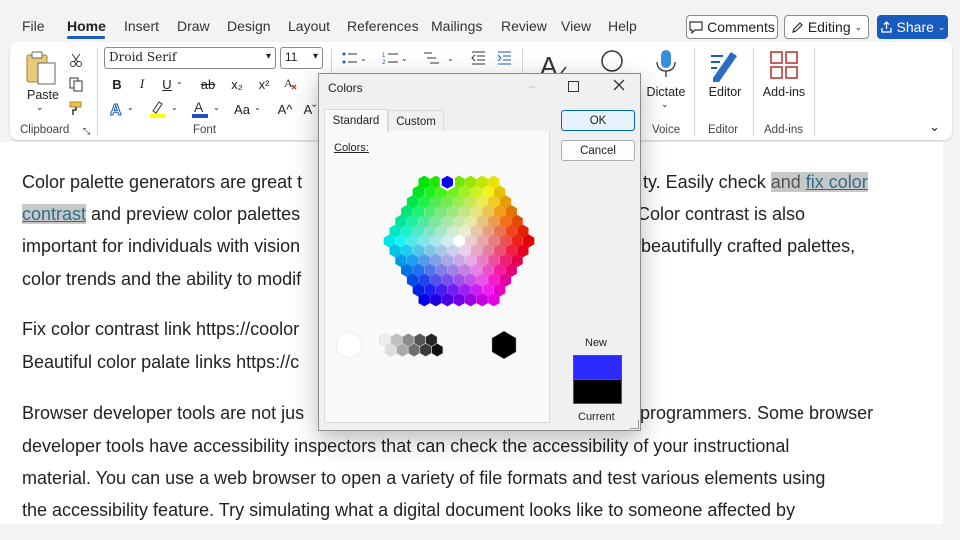 The height and width of the screenshot is (540, 960). What do you see at coordinates (478, 58) in the screenshot?
I see `decrease-indent-icon` at bounding box center [478, 58].